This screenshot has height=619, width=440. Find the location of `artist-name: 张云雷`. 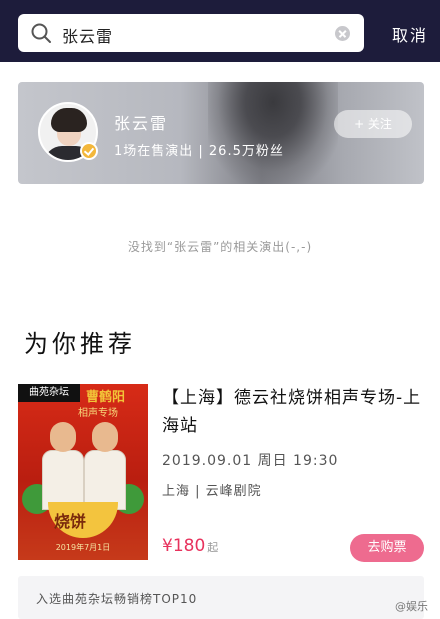

artist-name: 张云雷 is located at coordinates (141, 122).